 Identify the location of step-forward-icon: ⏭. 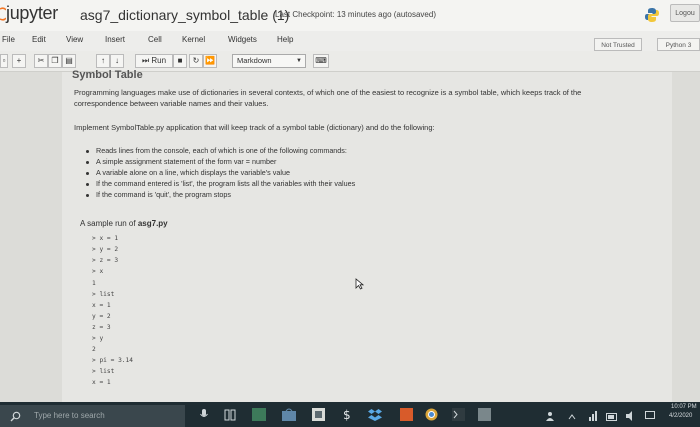
(145, 60).